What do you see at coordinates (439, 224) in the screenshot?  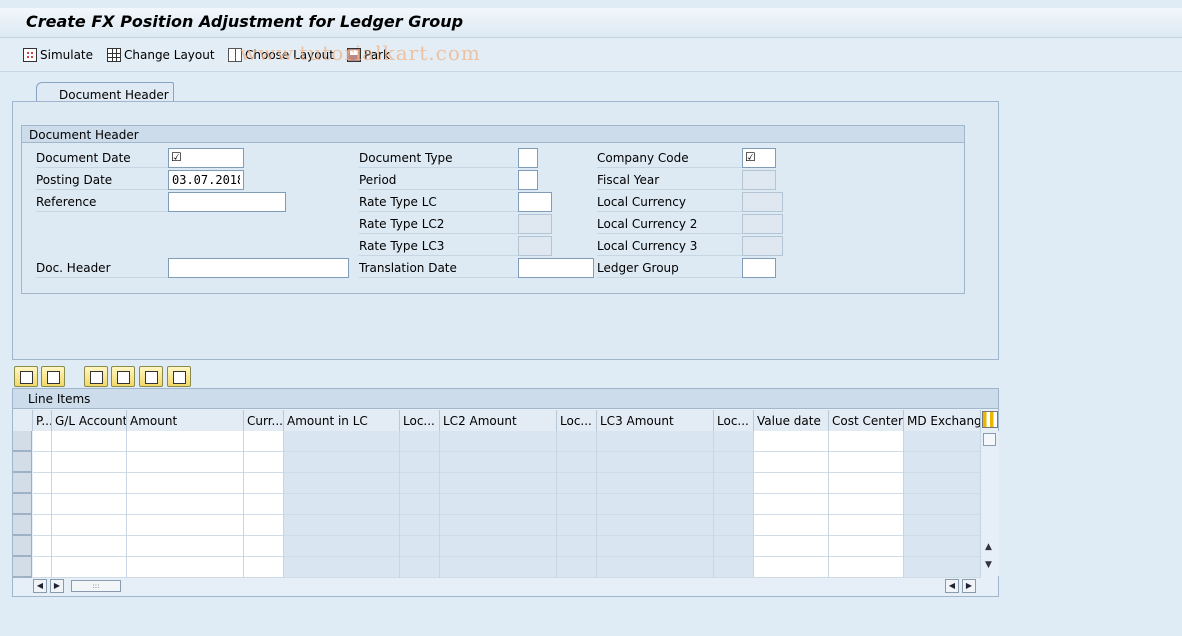 I see `rate-type-lc2-label: Rate Type LC2` at bounding box center [439, 224].